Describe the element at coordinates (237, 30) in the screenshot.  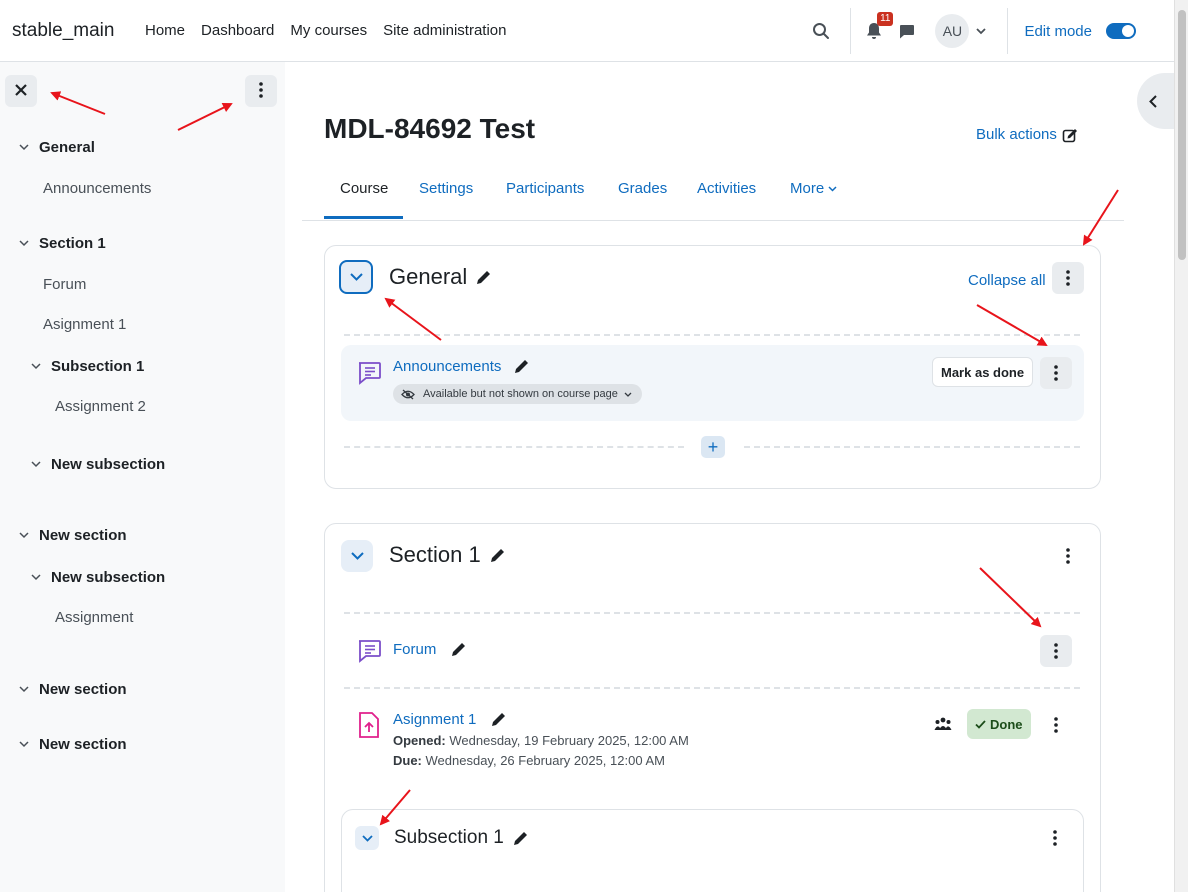
I see `nav-dashboard: Dashboard` at that location.